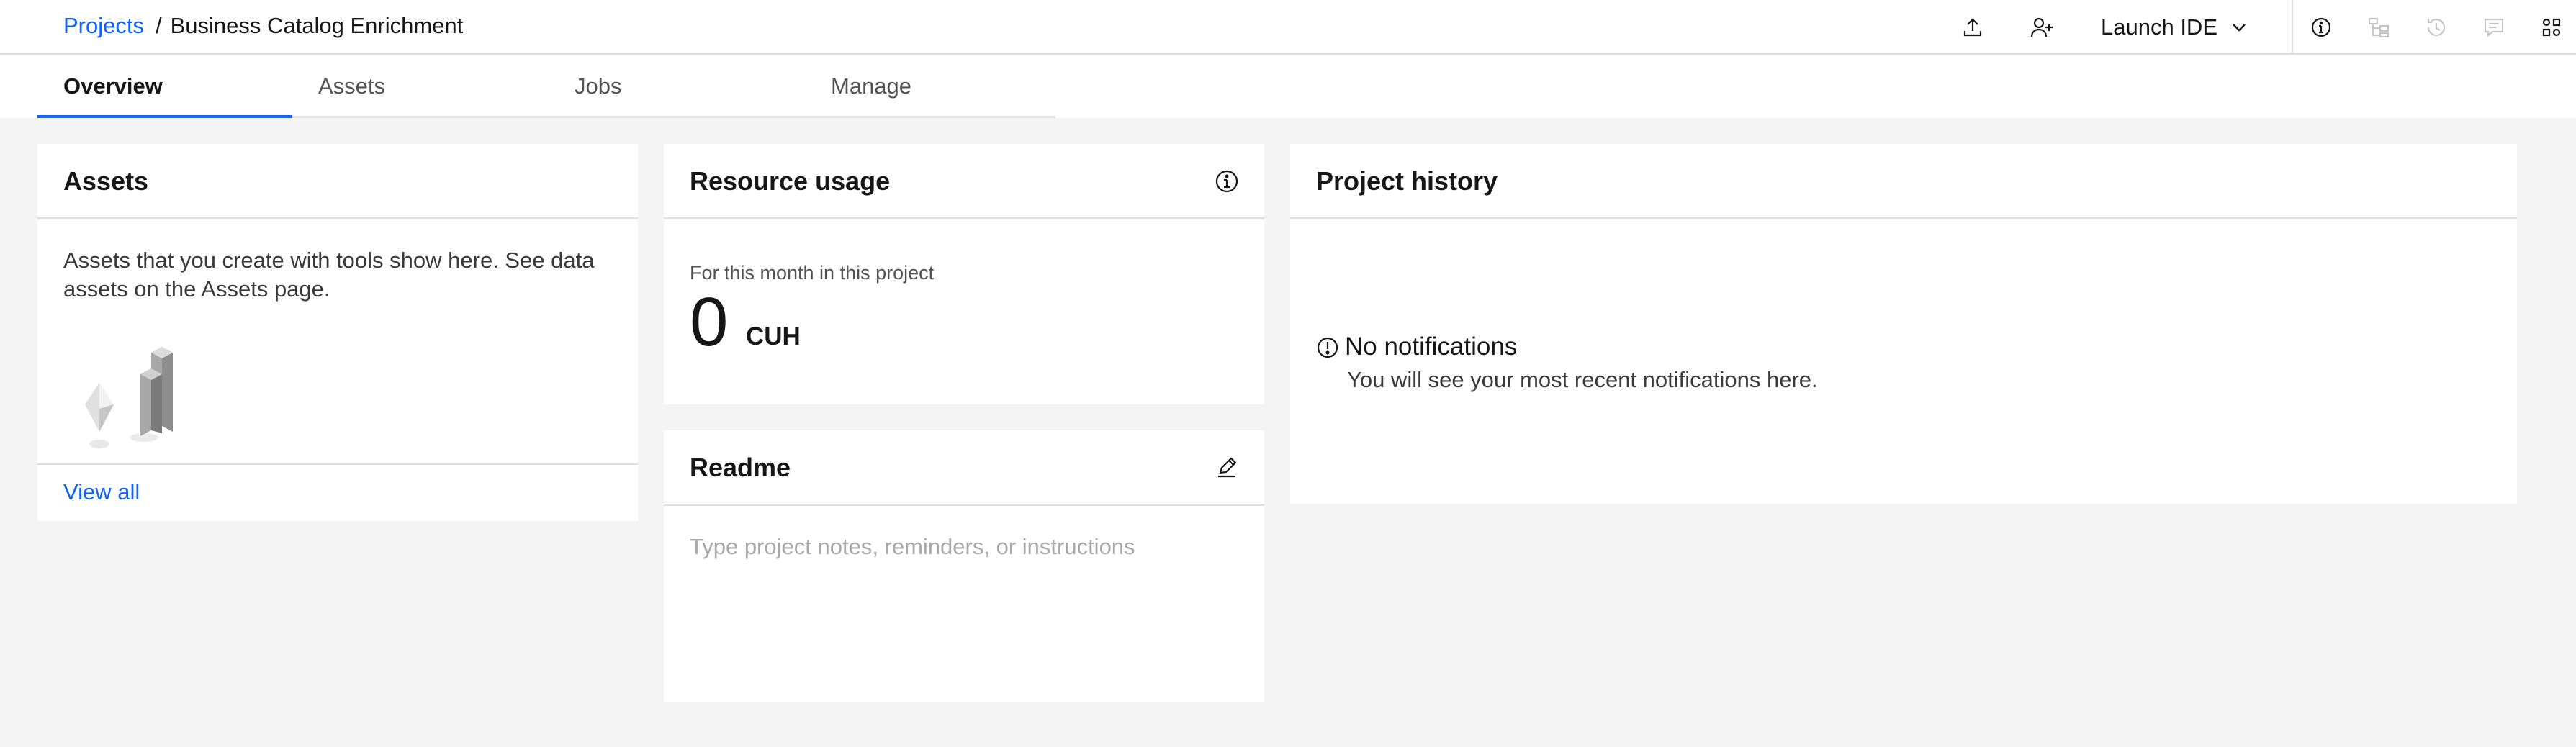 This screenshot has height=747, width=2576. Describe the element at coordinates (1431, 346) in the screenshot. I see `empty-notifications-title: No notifications` at that location.